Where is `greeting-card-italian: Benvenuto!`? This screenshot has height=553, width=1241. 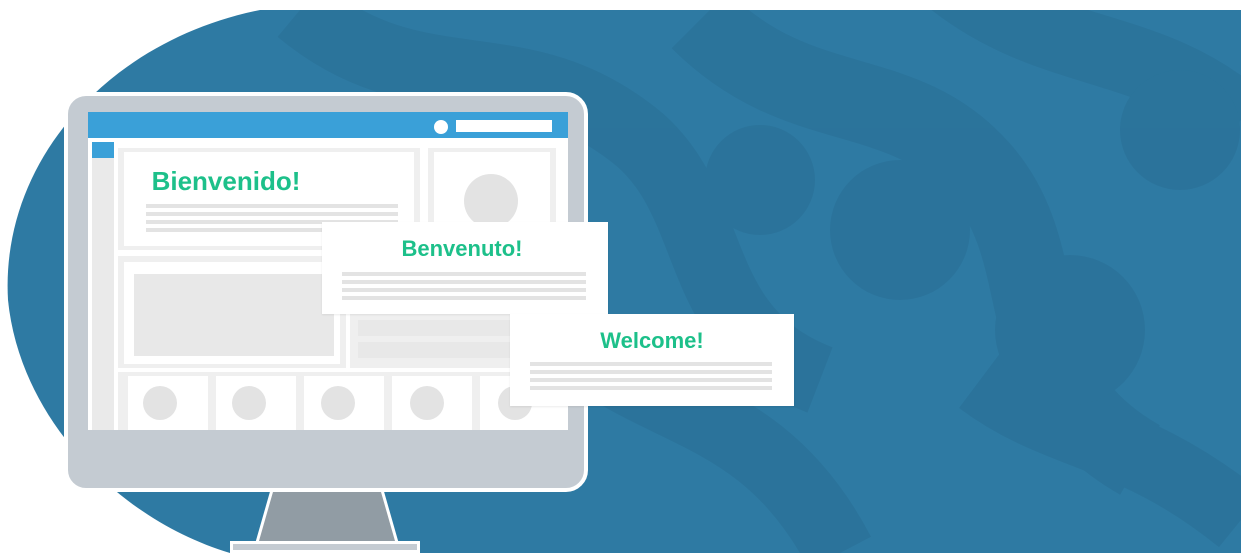
greeting-card-italian: Benvenuto! is located at coordinates (465, 268).